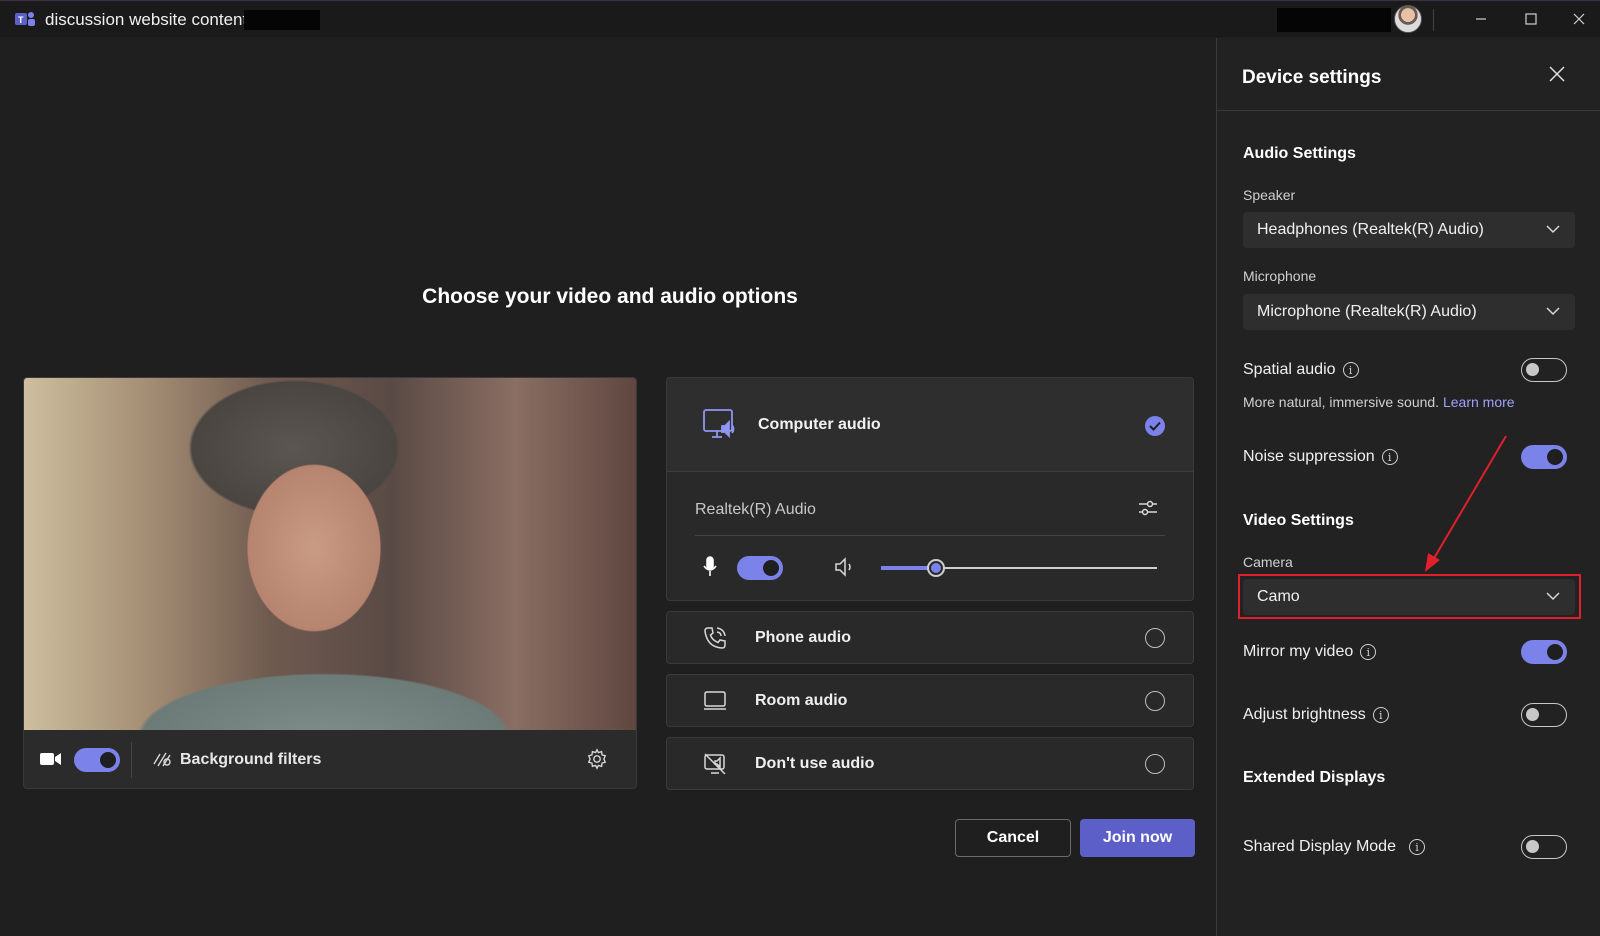  I want to click on page-heading: Choose your video and audio options, so click(610, 296).